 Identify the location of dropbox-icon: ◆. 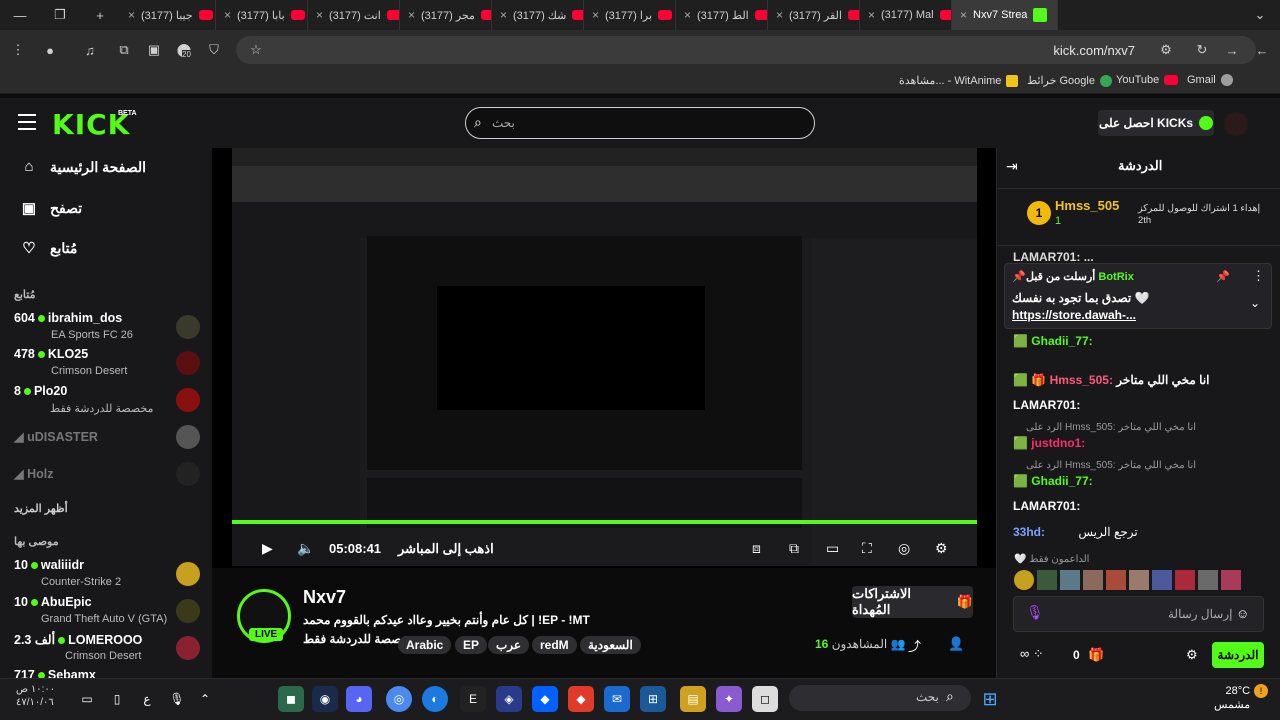
(545, 699).